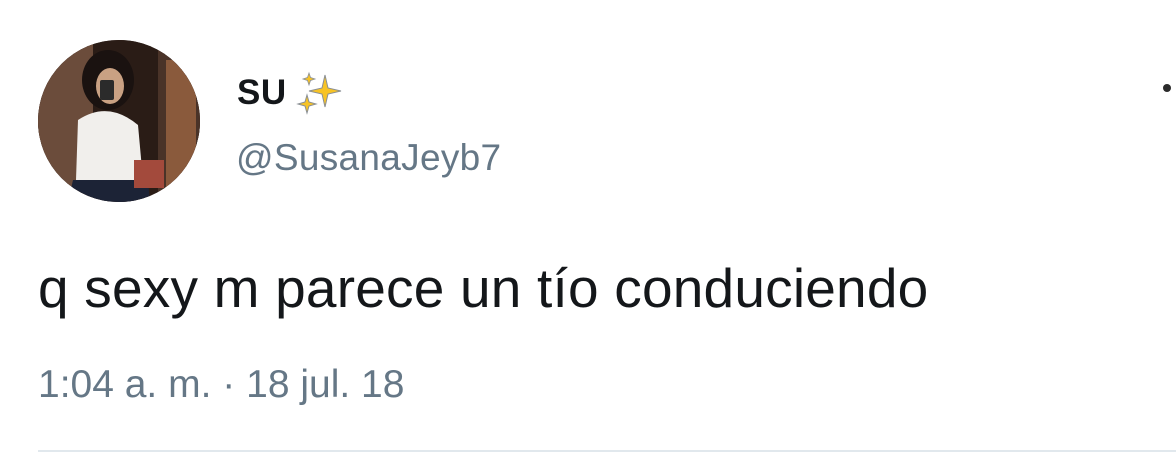 The height and width of the screenshot is (472, 1176). I want to click on user-handle: @SusanaJeyb7, so click(368, 158).